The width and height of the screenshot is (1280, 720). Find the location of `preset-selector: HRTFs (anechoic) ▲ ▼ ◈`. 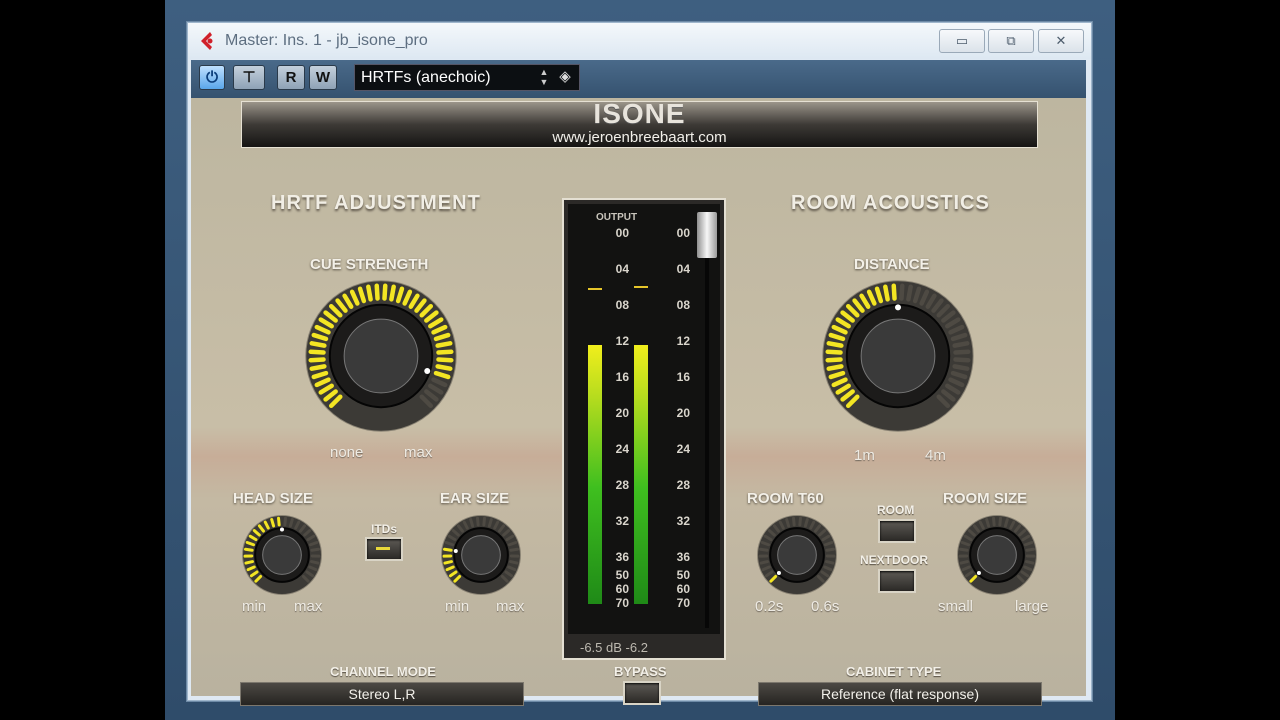

preset-selector: HRTFs (anechoic) ▲ ▼ ◈ is located at coordinates (467, 77).